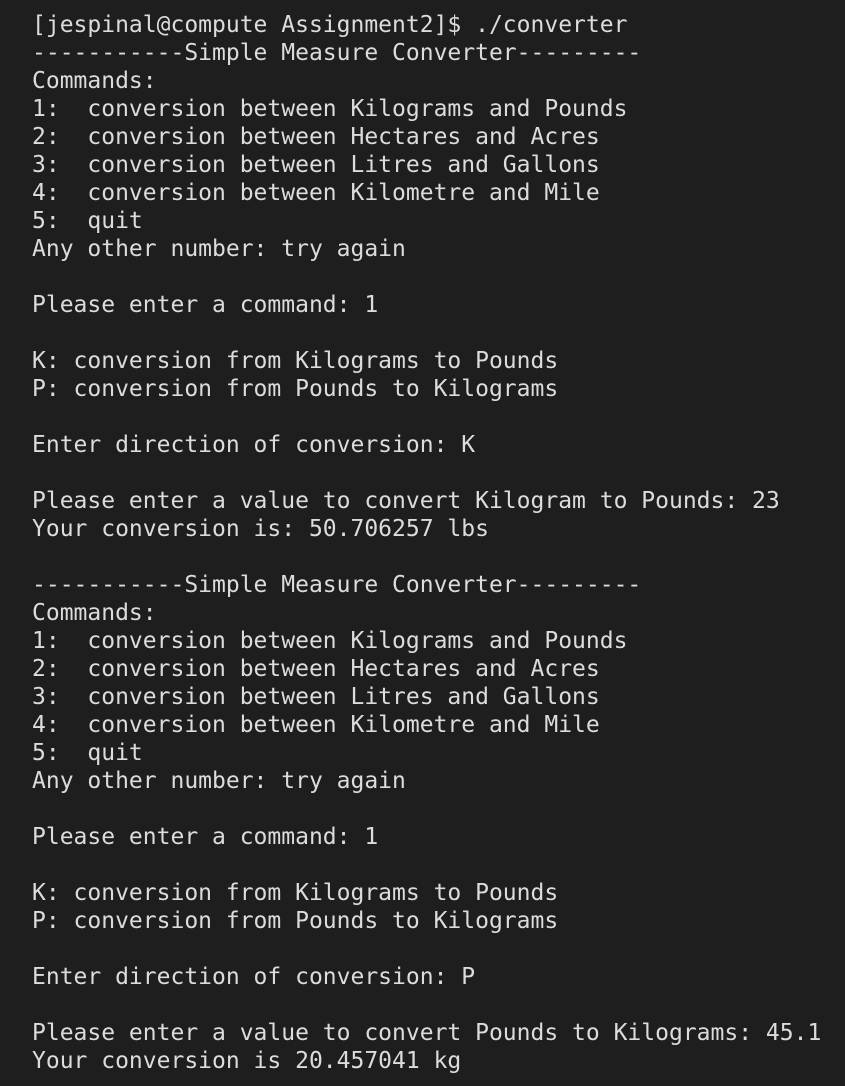 This screenshot has height=1086, width=845. I want to click on conversion-result-line: Your conversion is 20.457041 kg, so click(247, 1061).